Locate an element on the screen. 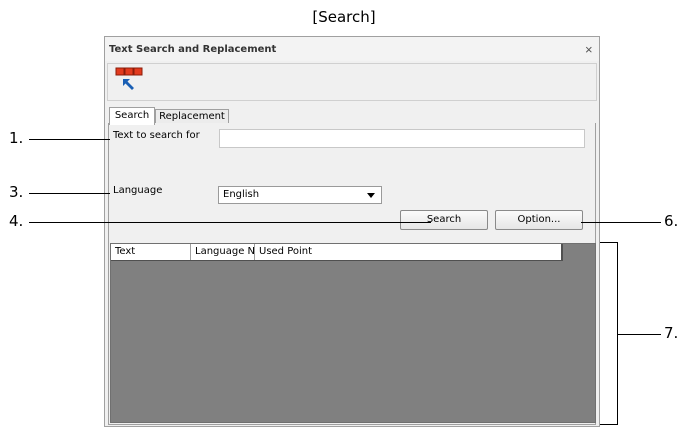  callout-3-line is located at coordinates (69, 193).